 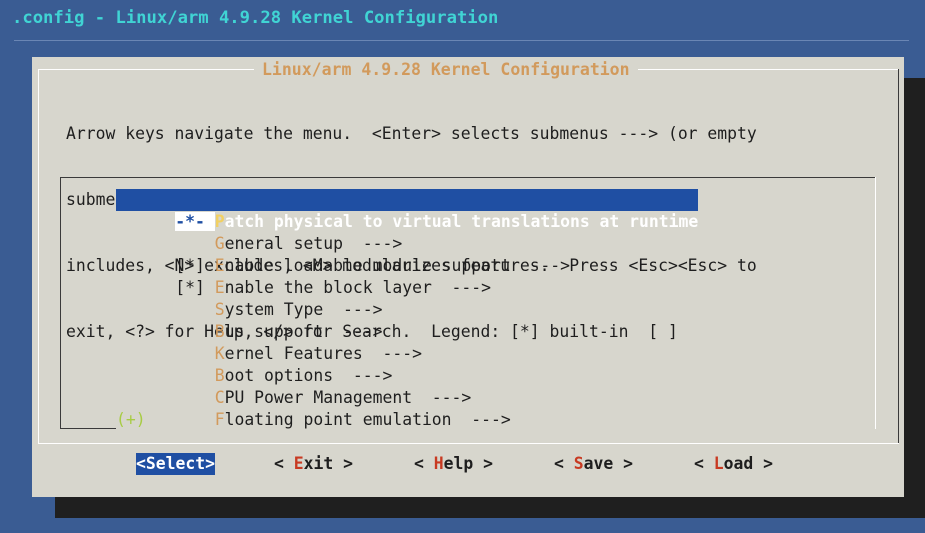 I want to click on button-label: ave, so click(x=598, y=463).